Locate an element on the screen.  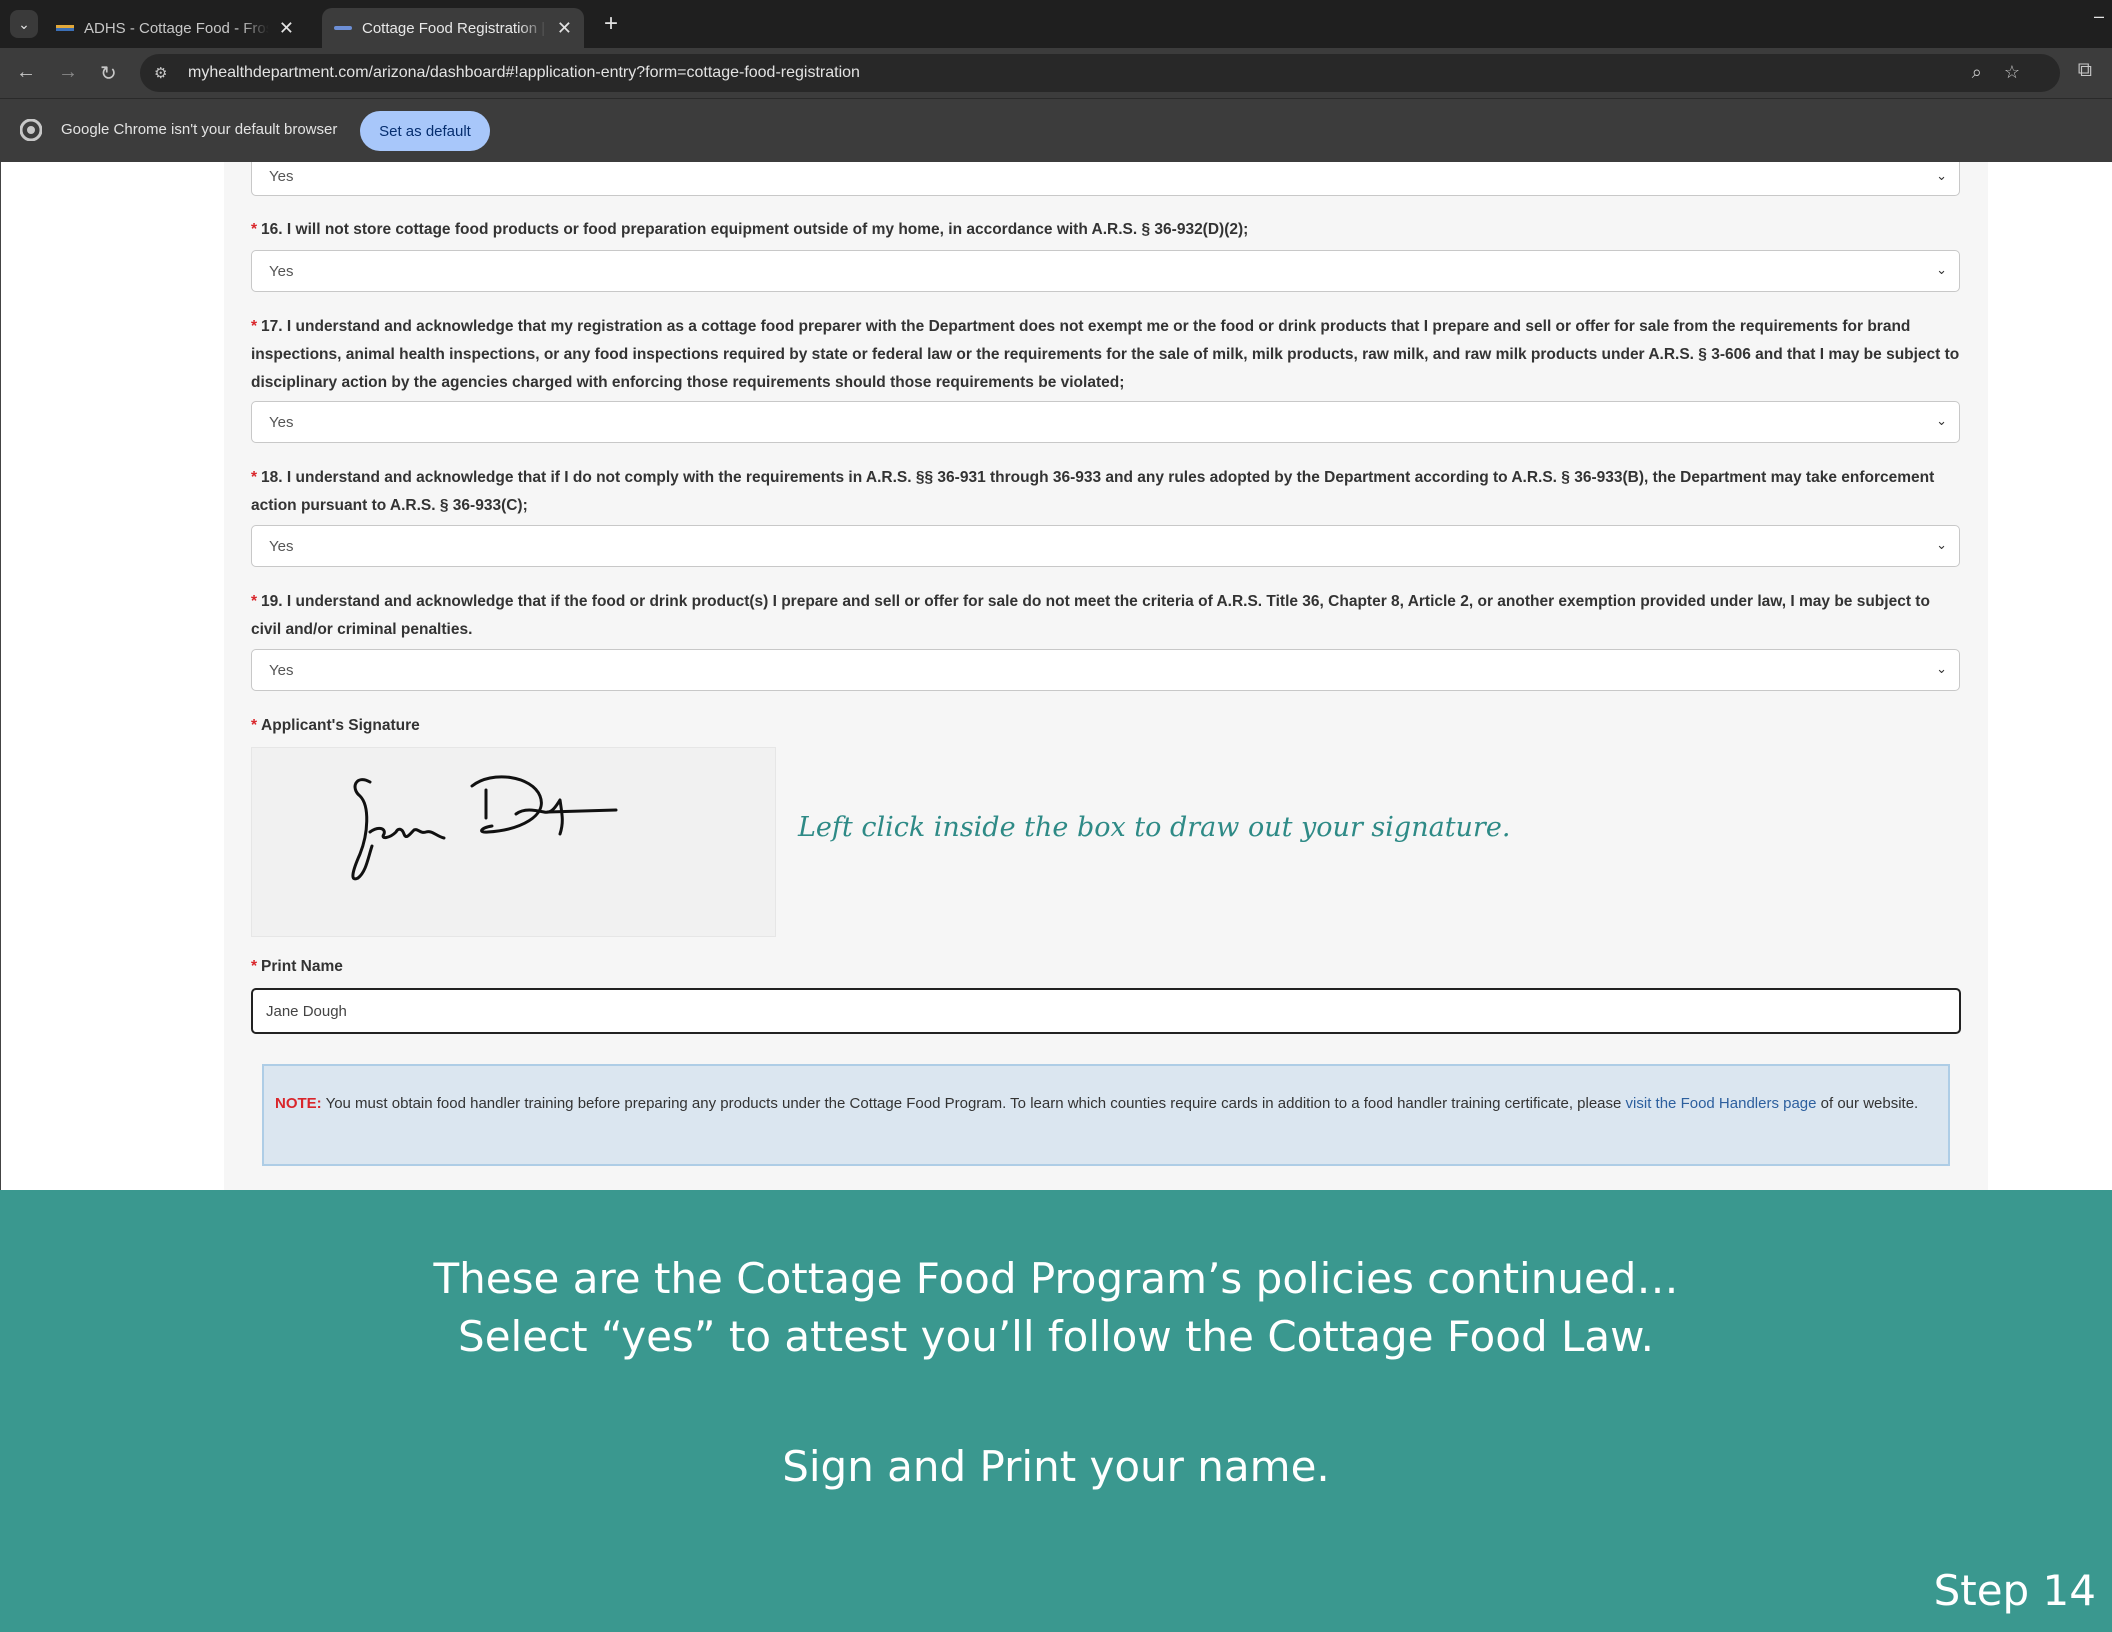
step-number: Step 14 is located at coordinates (2014, 1590).